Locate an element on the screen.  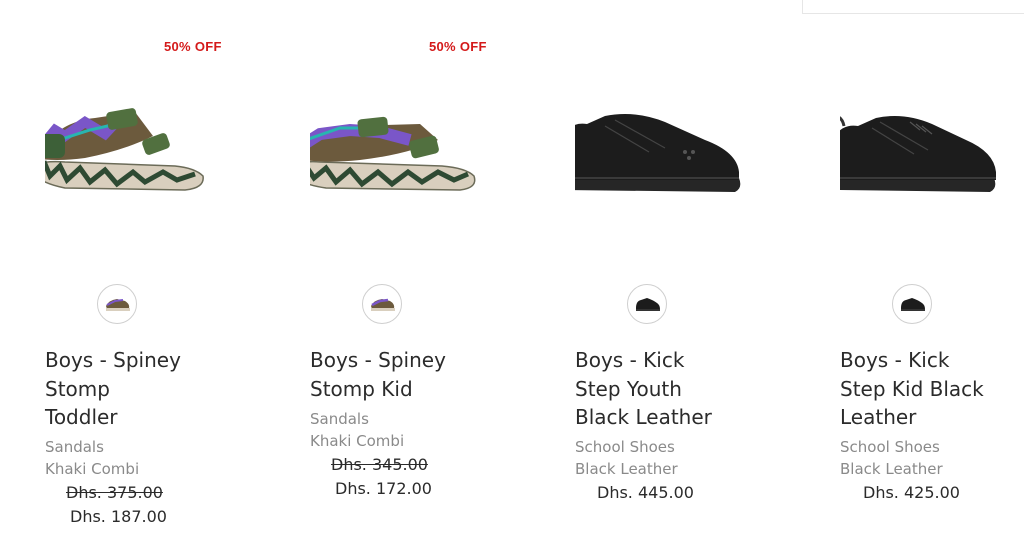
product-name-line: Stomp Kid is located at coordinates (361, 388).